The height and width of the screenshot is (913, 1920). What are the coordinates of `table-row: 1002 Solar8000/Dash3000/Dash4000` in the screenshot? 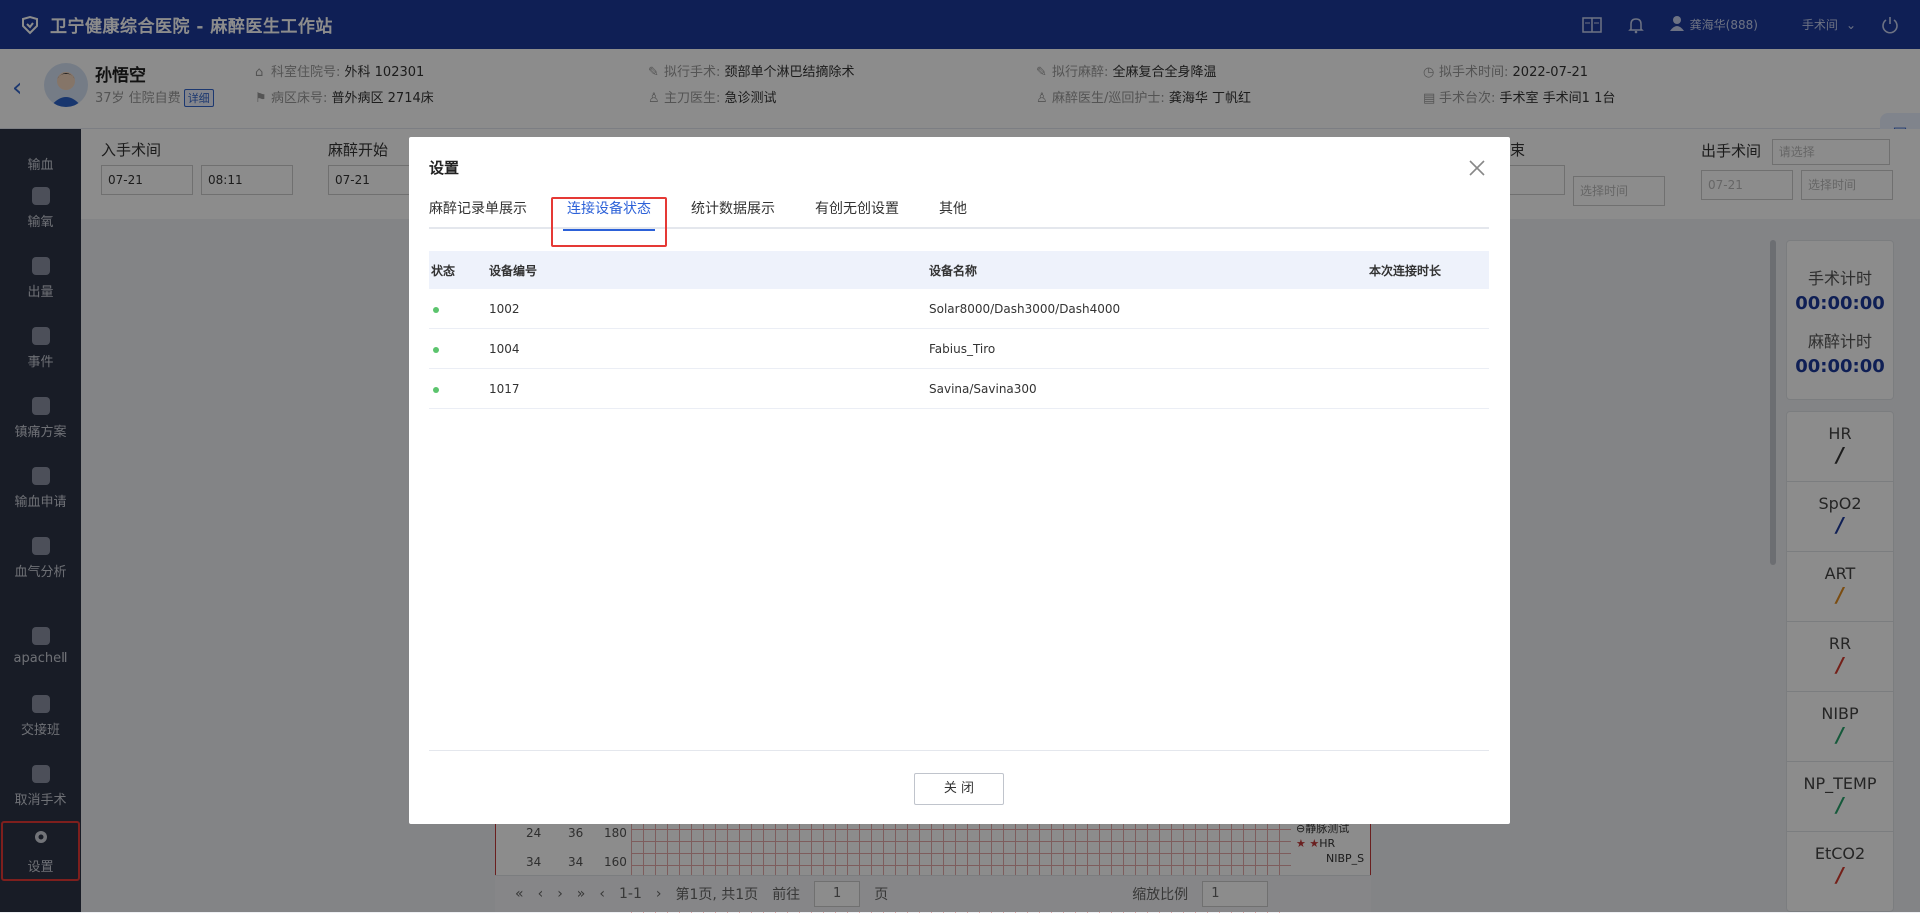 It's located at (959, 309).